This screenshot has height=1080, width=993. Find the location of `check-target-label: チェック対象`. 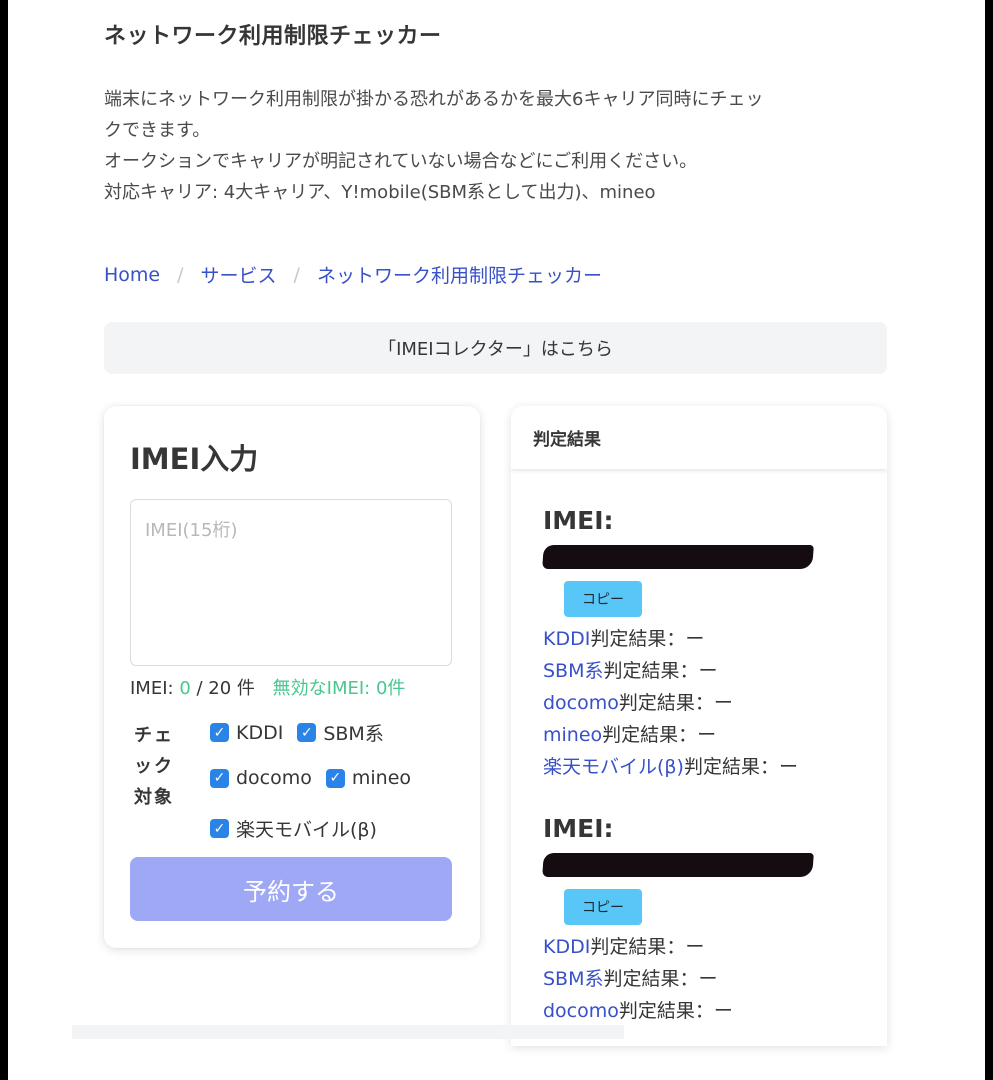

check-target-label: チェック対象 is located at coordinates (154, 766).